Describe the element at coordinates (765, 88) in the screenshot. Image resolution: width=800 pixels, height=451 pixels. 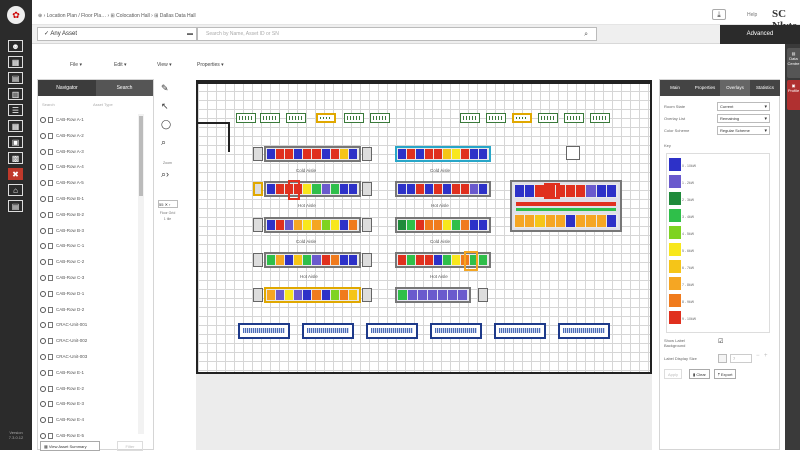
I see `tab-statistics: Statistics` at that location.